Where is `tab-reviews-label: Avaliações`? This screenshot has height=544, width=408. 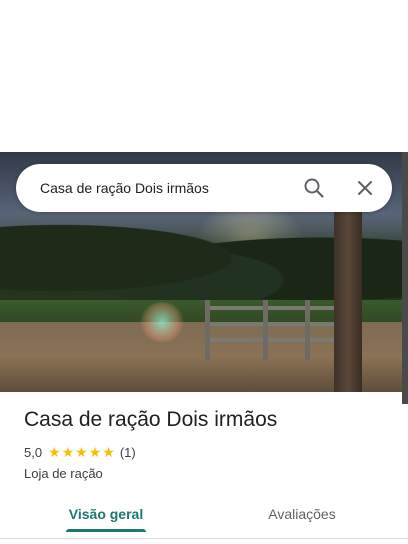
tab-reviews-label: Avaliações is located at coordinates (302, 514).